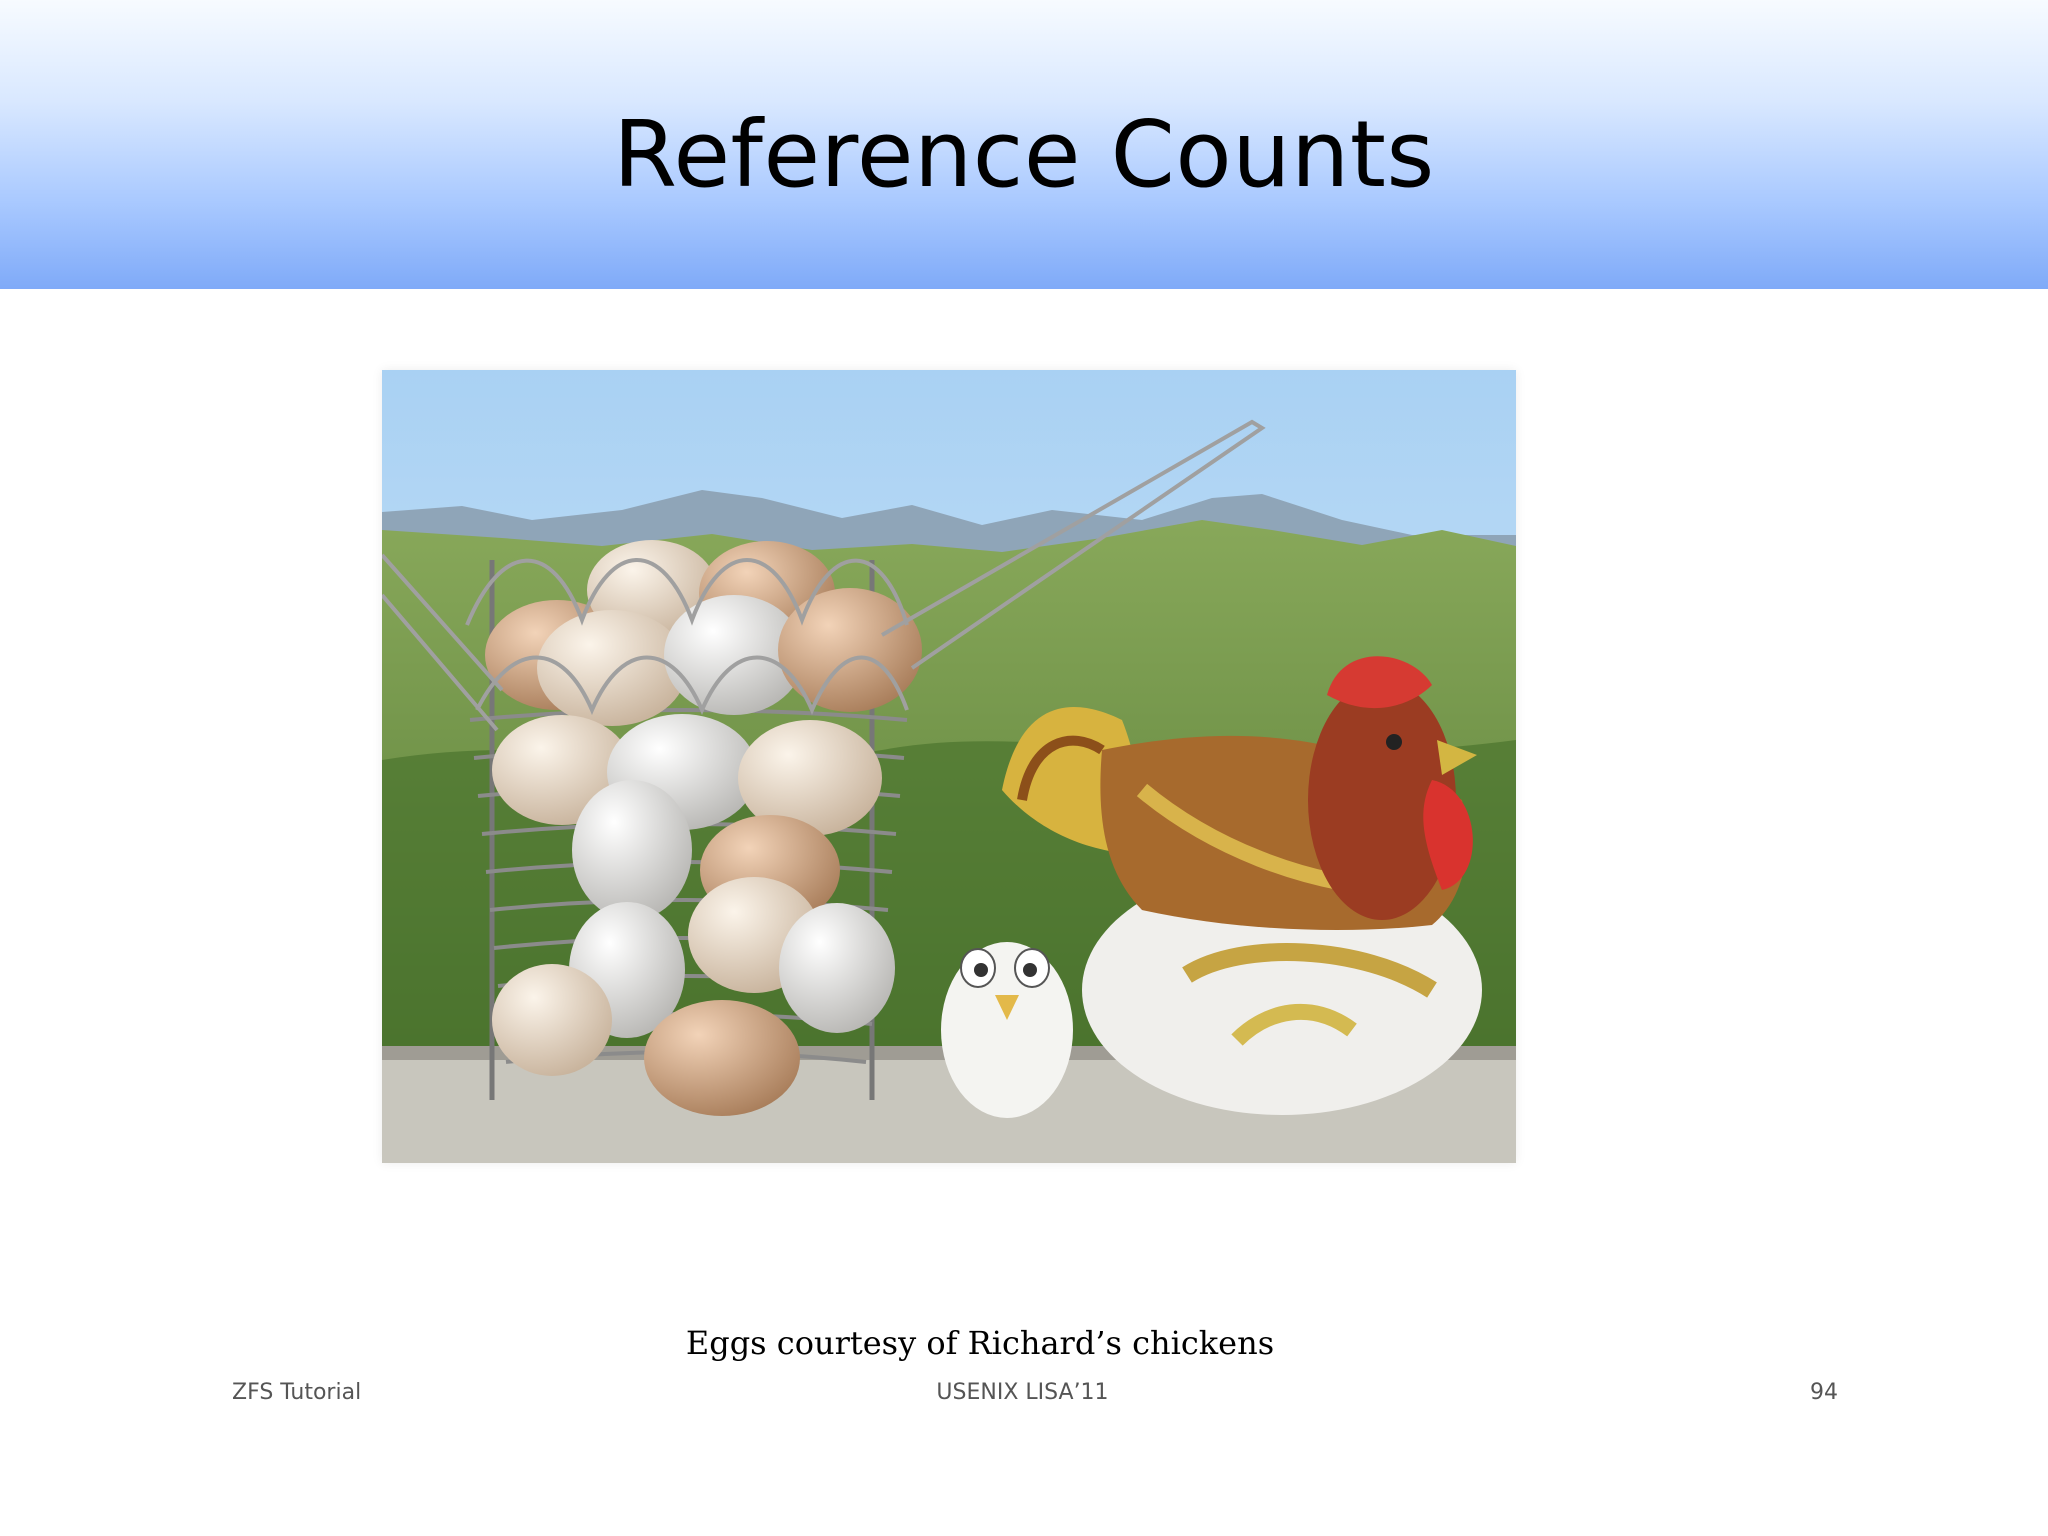 The height and width of the screenshot is (1536, 2048). What do you see at coordinates (980, 1343) in the screenshot?
I see `photo-caption: Eggs courtesy of Richard’s chickens` at bounding box center [980, 1343].